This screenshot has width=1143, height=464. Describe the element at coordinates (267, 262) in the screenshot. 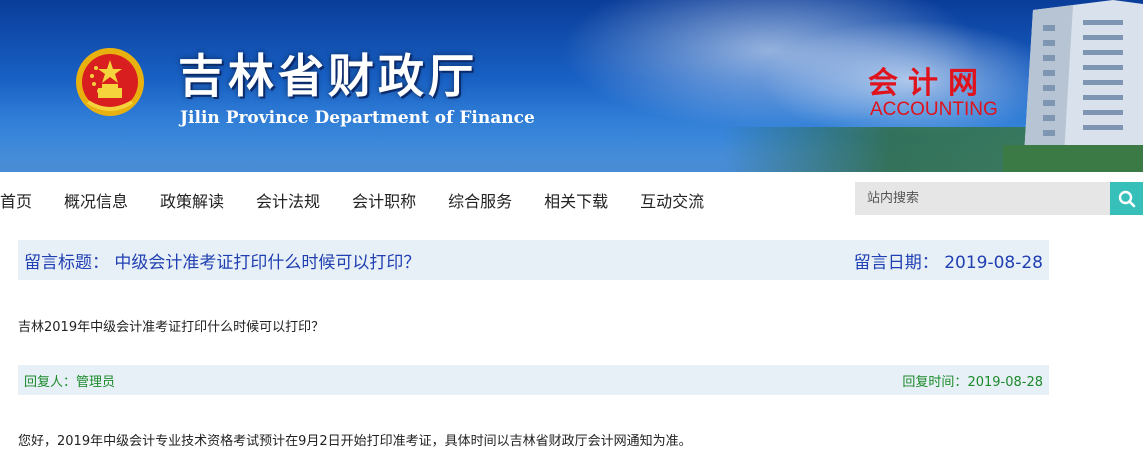

I see `message-title: 中级会计准考证打印什么时候可以打印？` at that location.